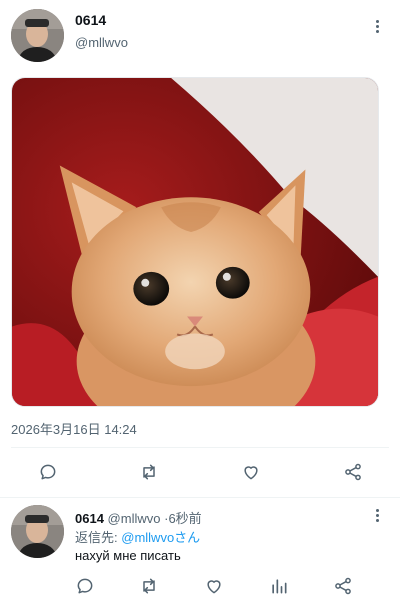  I want to click on reply-header: 0614 @mllwvo ·6秒前, so click(138, 517).